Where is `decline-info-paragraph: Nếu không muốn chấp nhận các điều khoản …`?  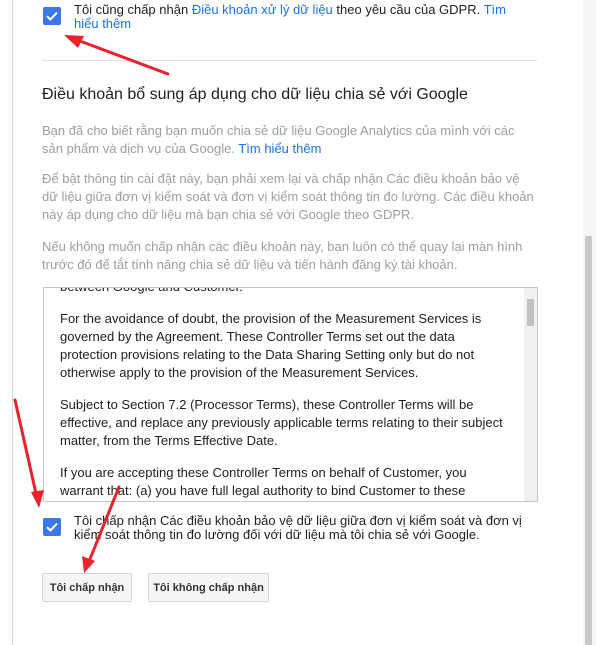
decline-info-paragraph: Nếu không muốn chấp nhận các điều khoản … is located at coordinates (282, 255).